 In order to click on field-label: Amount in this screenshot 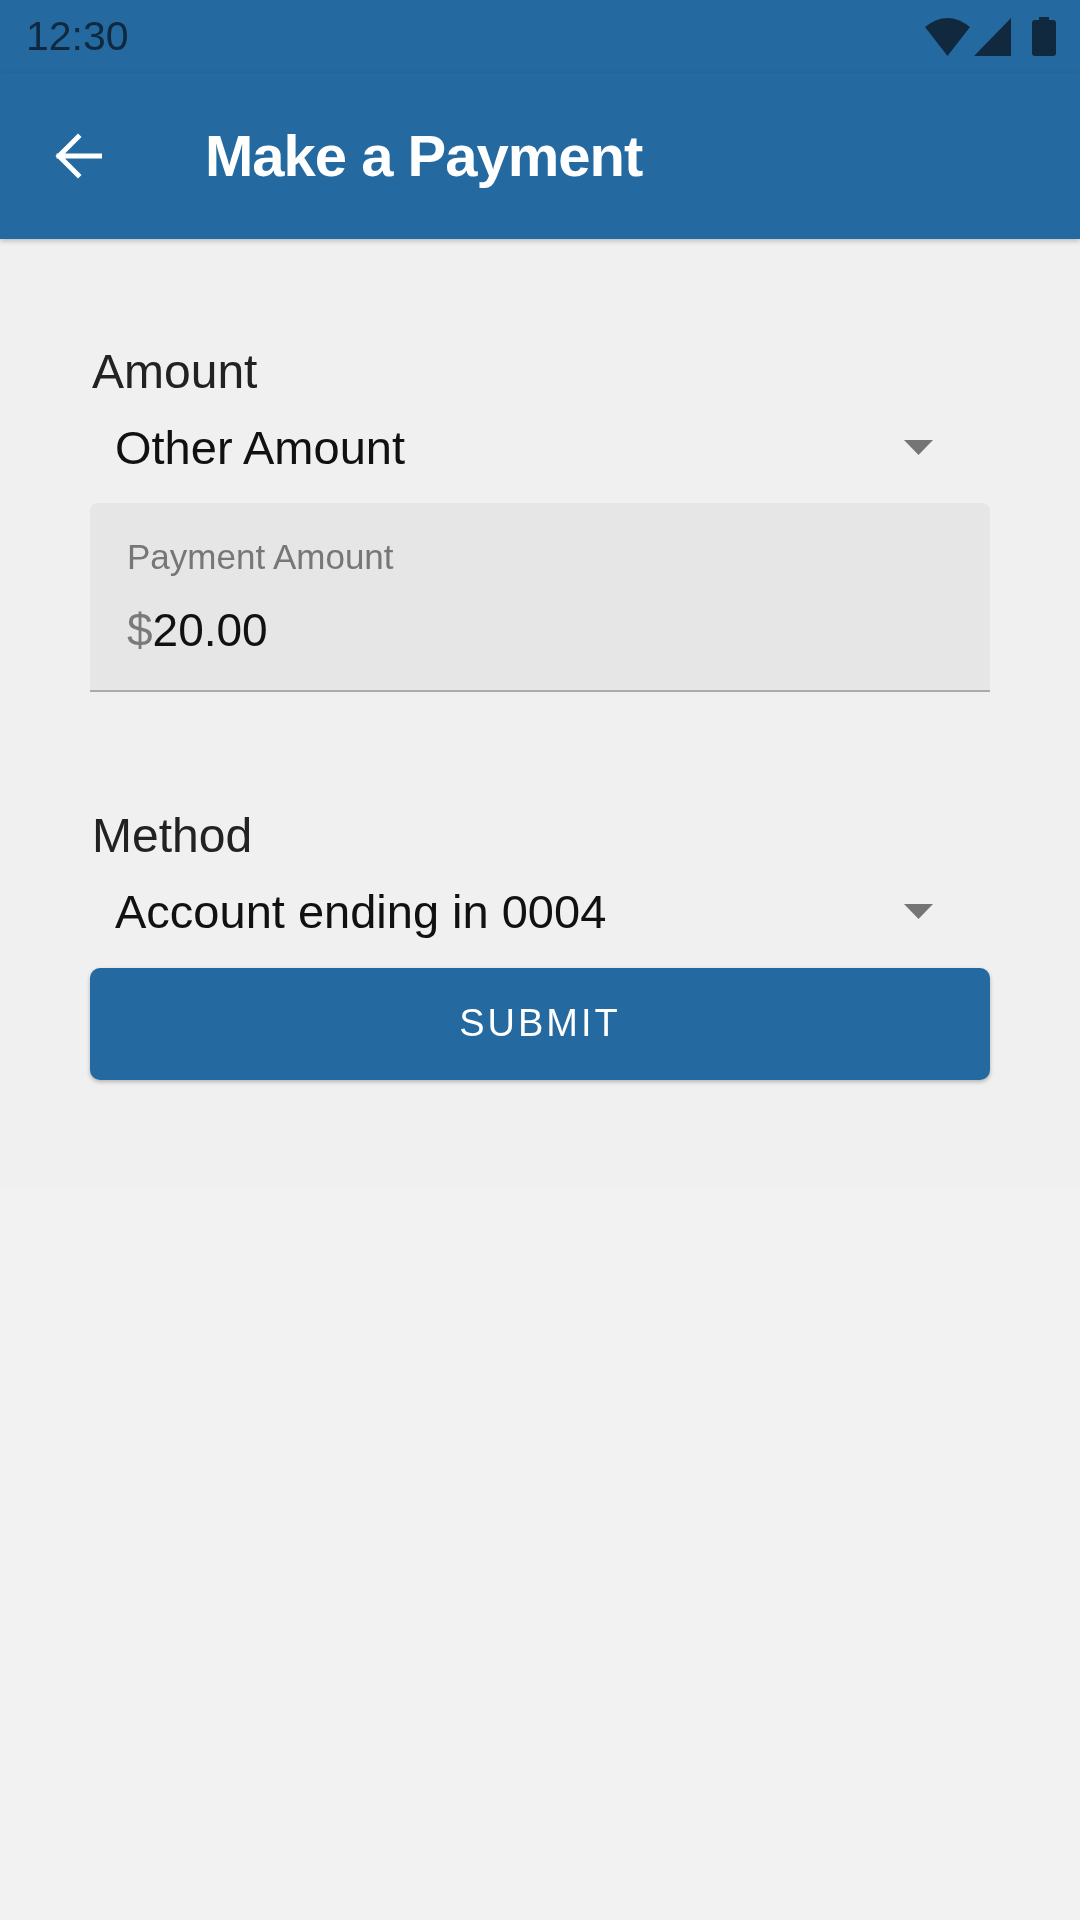, I will do `click(174, 372)`.